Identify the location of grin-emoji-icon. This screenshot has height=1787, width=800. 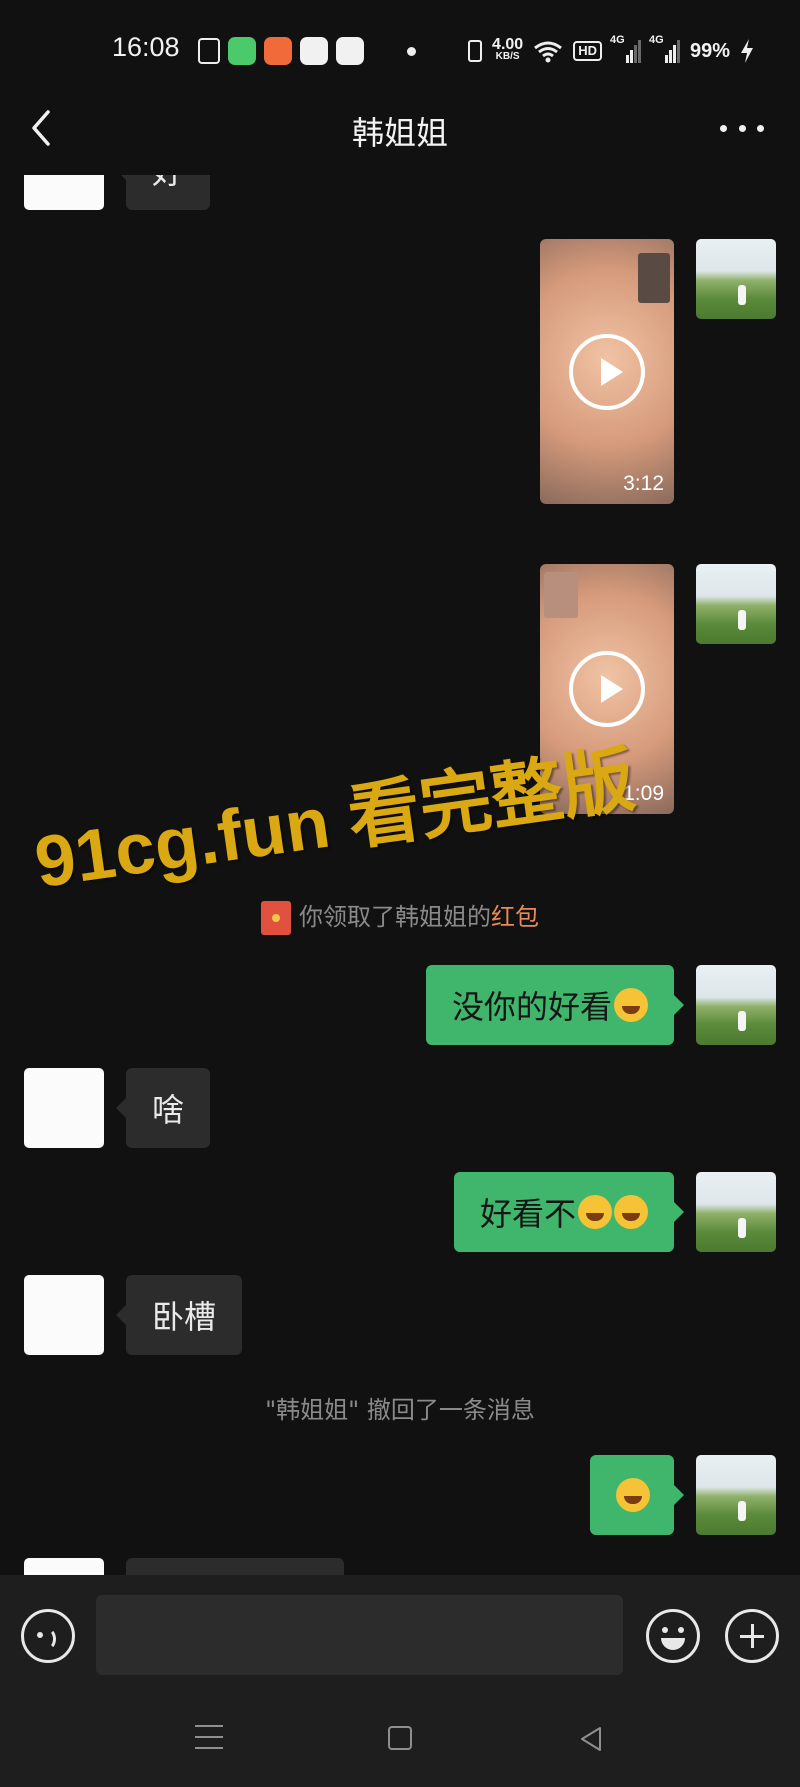
(631, 1005).